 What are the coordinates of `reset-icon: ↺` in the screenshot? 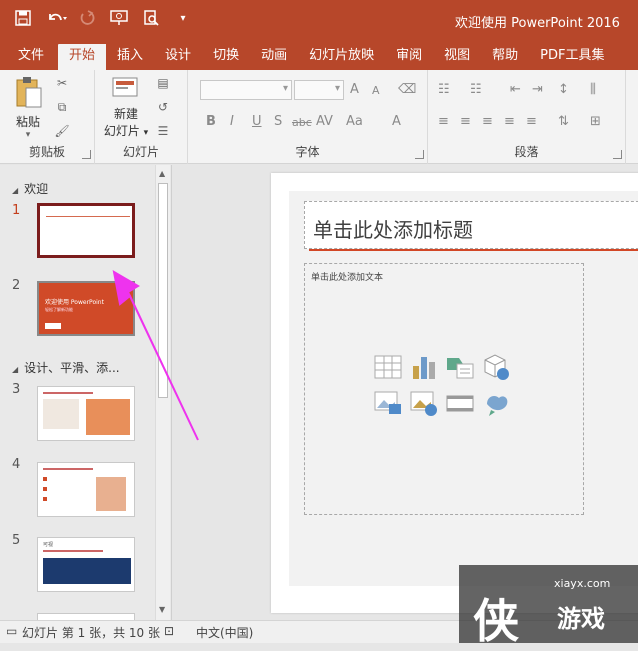 It's located at (163, 107).